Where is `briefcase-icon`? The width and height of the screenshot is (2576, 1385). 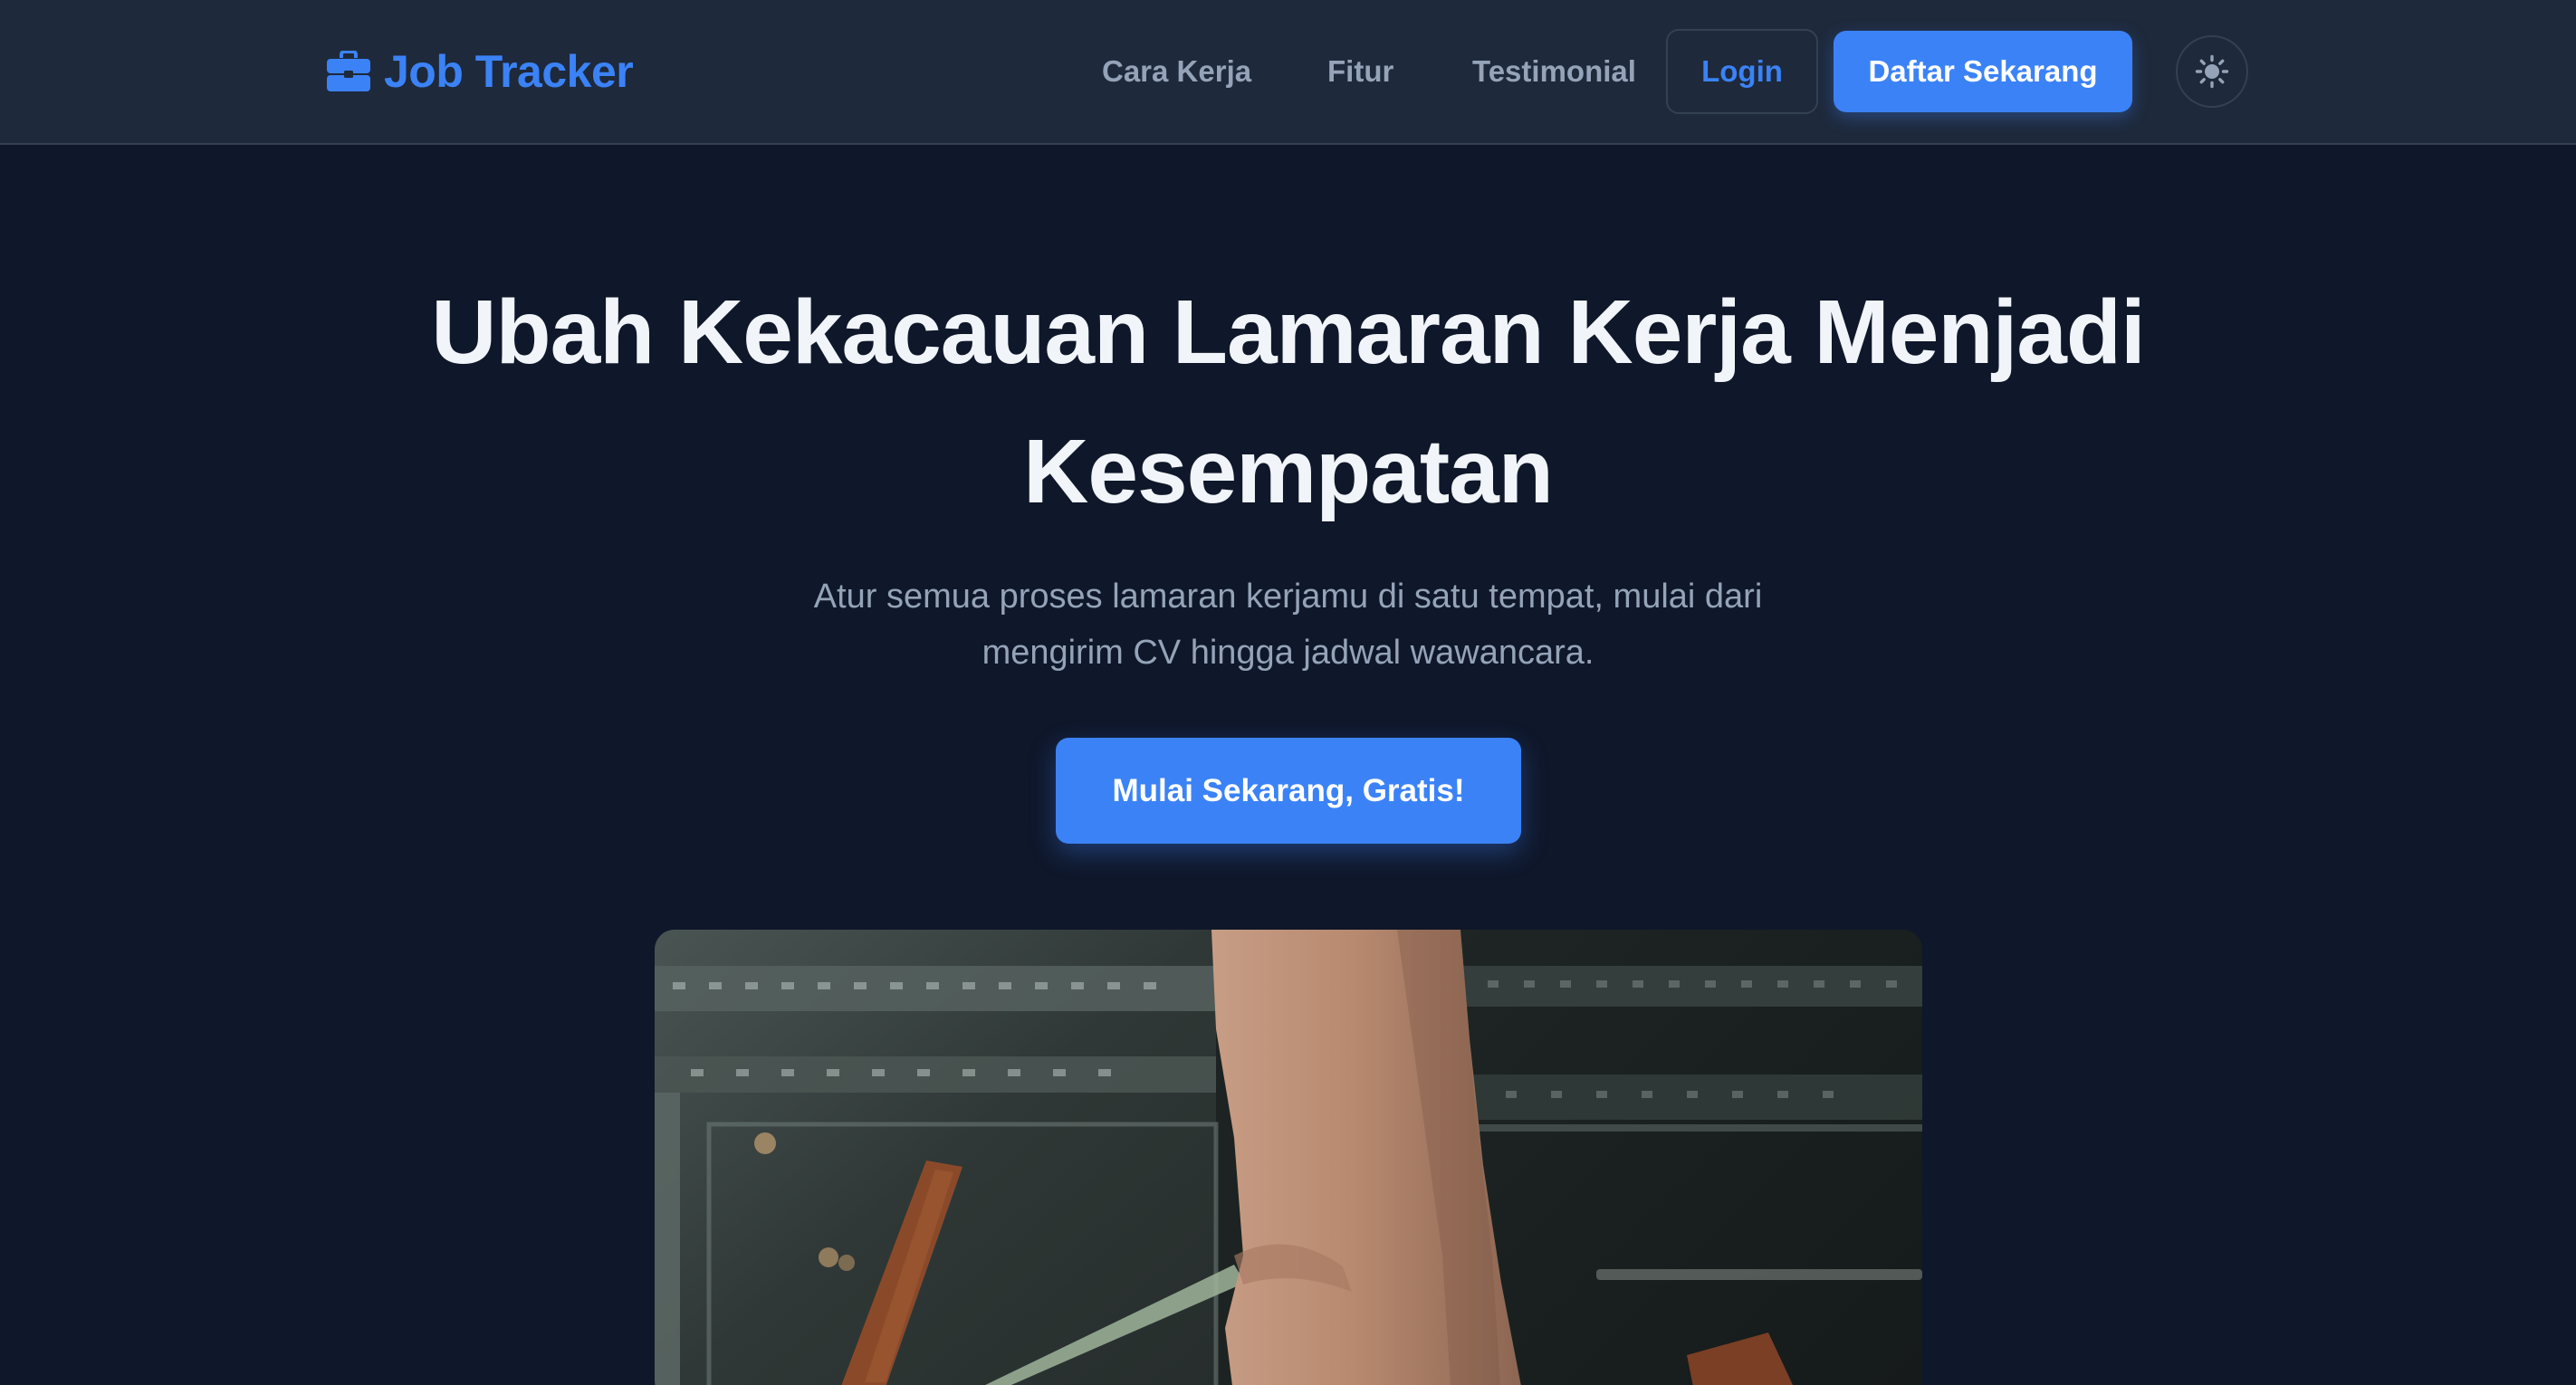
briefcase-icon is located at coordinates (348, 71).